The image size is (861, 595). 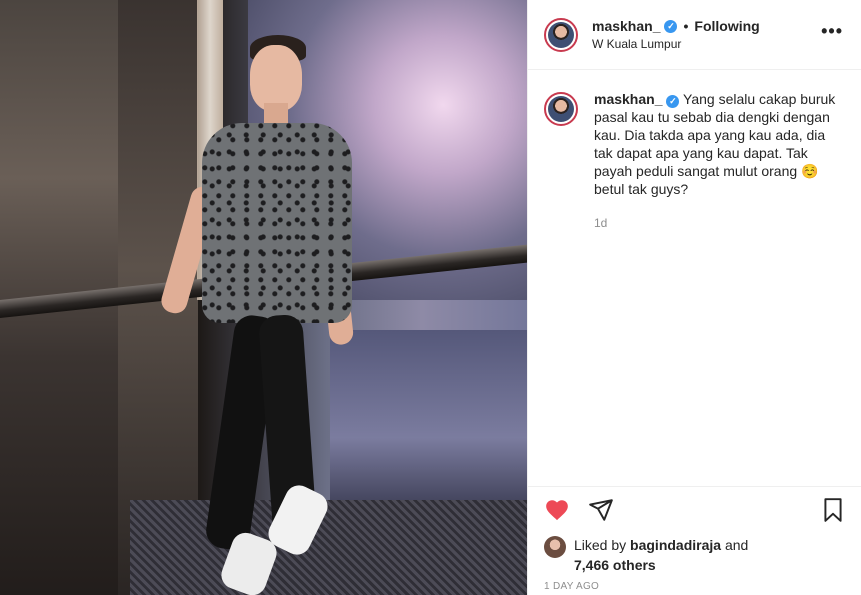 What do you see at coordinates (833, 510) in the screenshot?
I see `bookmark-icon` at bounding box center [833, 510].